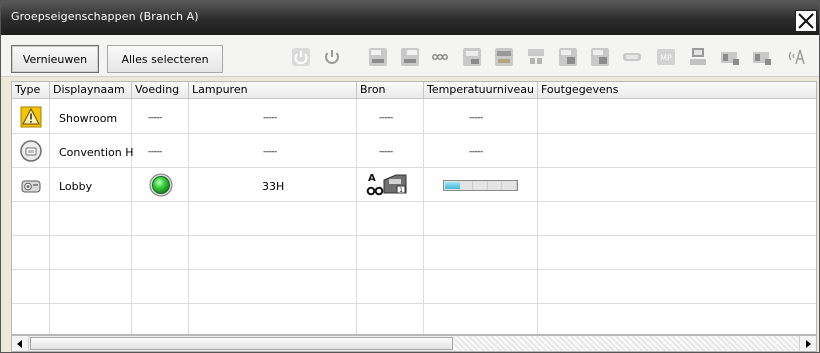 The height and width of the screenshot is (353, 820). Describe the element at coordinates (31, 186) in the screenshot. I see `projector-icon` at that location.